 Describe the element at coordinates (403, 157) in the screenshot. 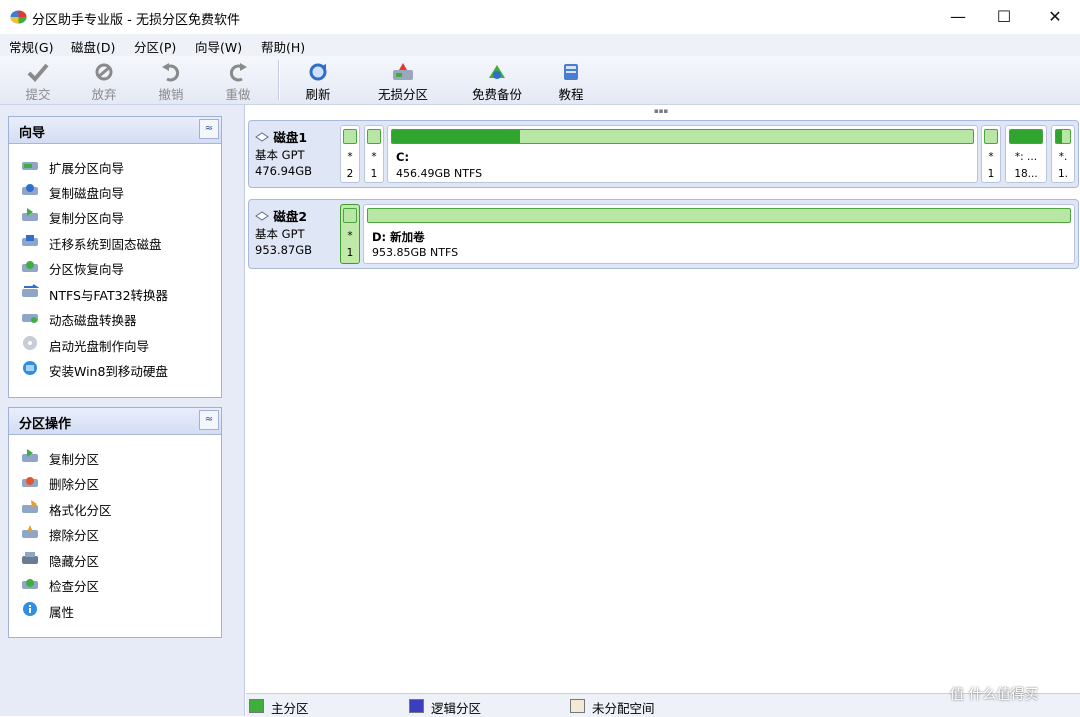

I see `partition-c-name: C:` at that location.